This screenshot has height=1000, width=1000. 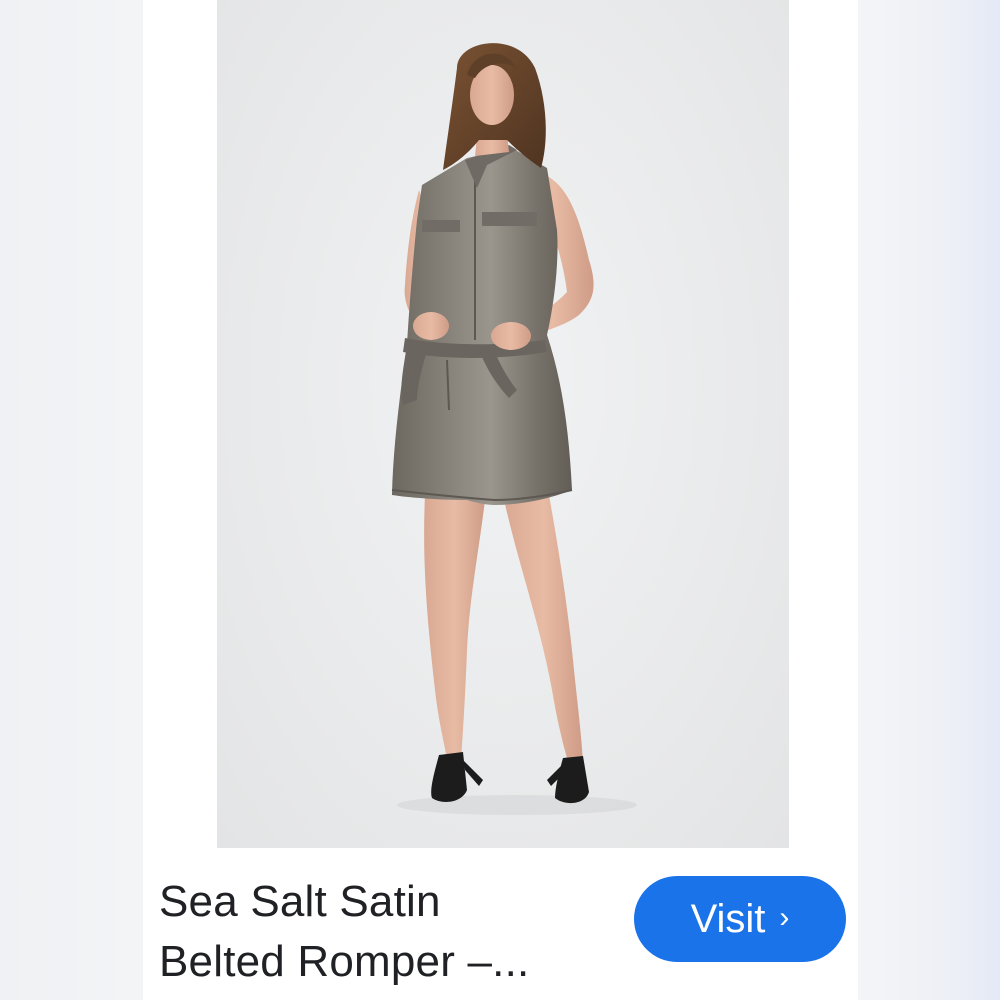 What do you see at coordinates (728, 918) in the screenshot?
I see `visit-button-label: Visit` at bounding box center [728, 918].